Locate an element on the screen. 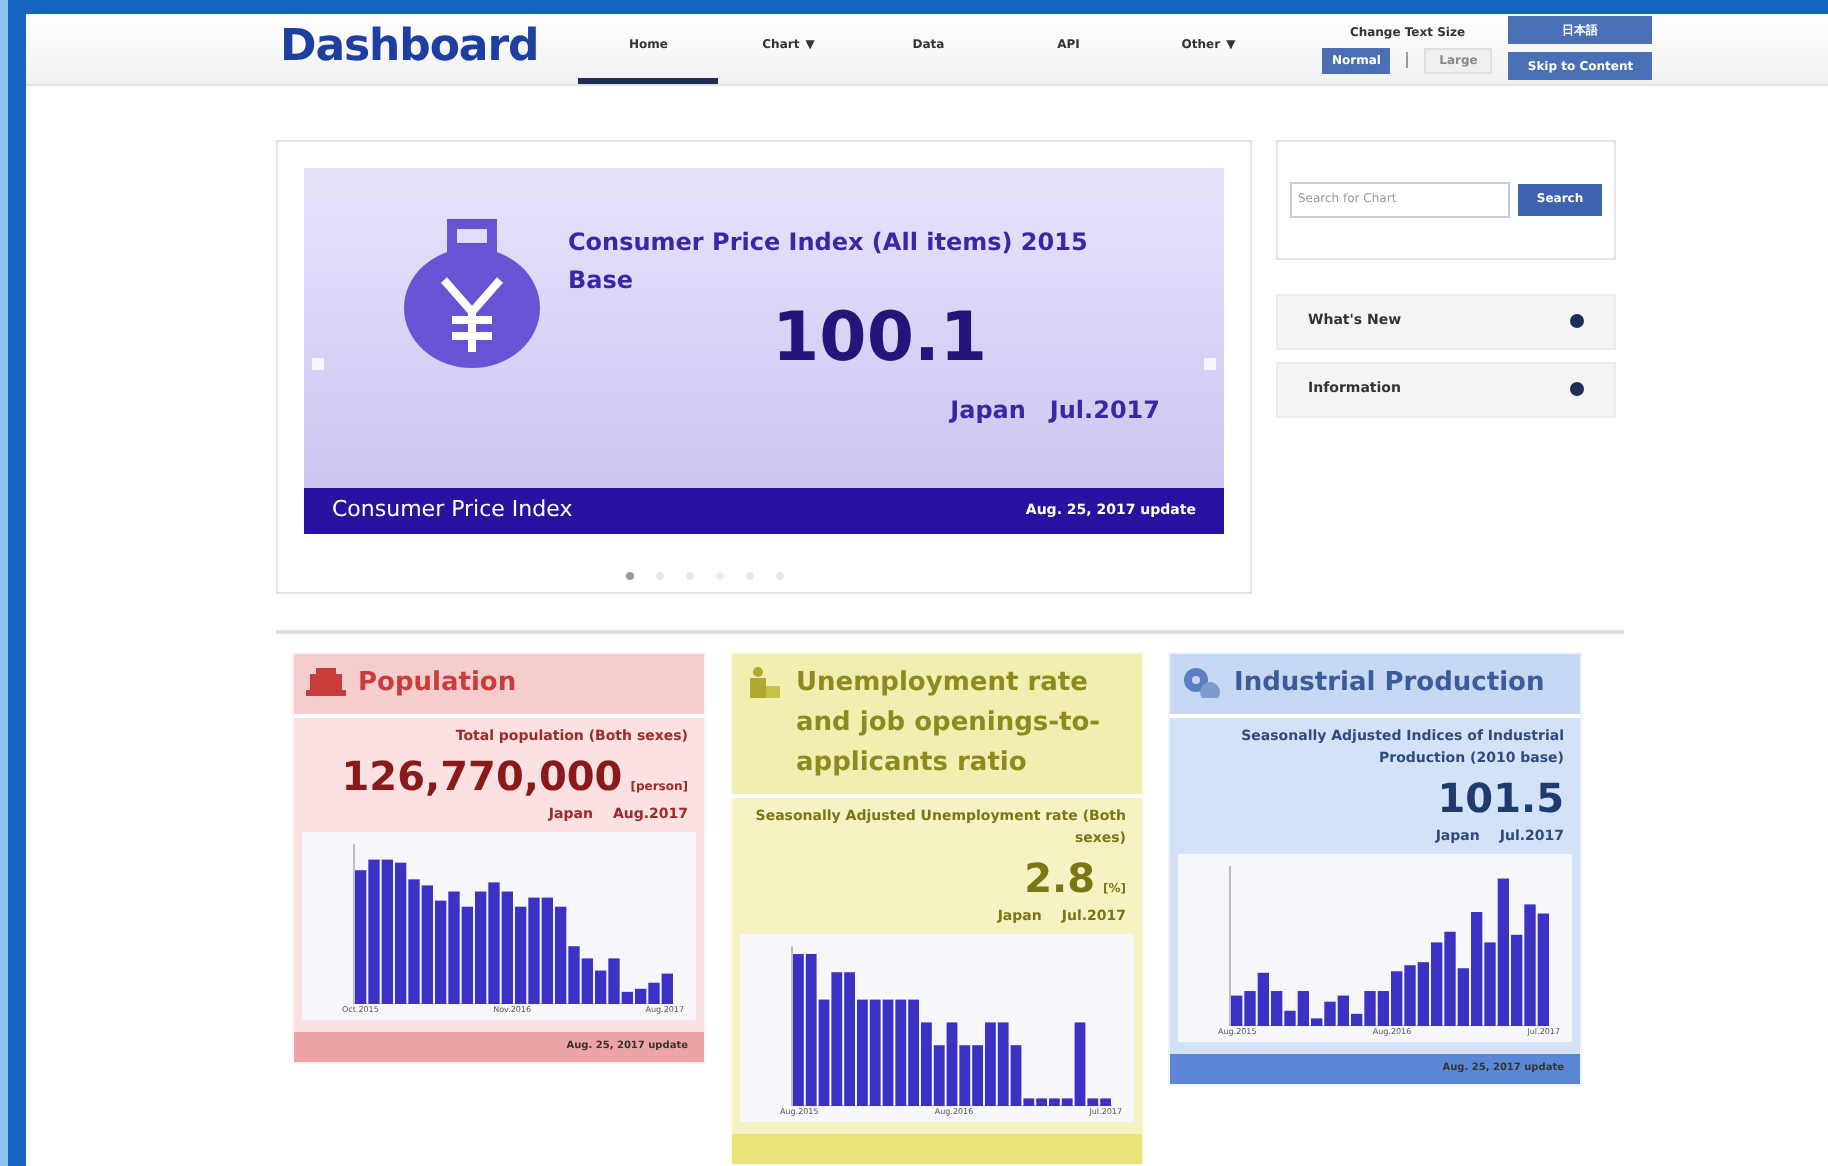 This screenshot has width=1828, height=1166. card-title: Industrial Production is located at coordinates (1389, 683).